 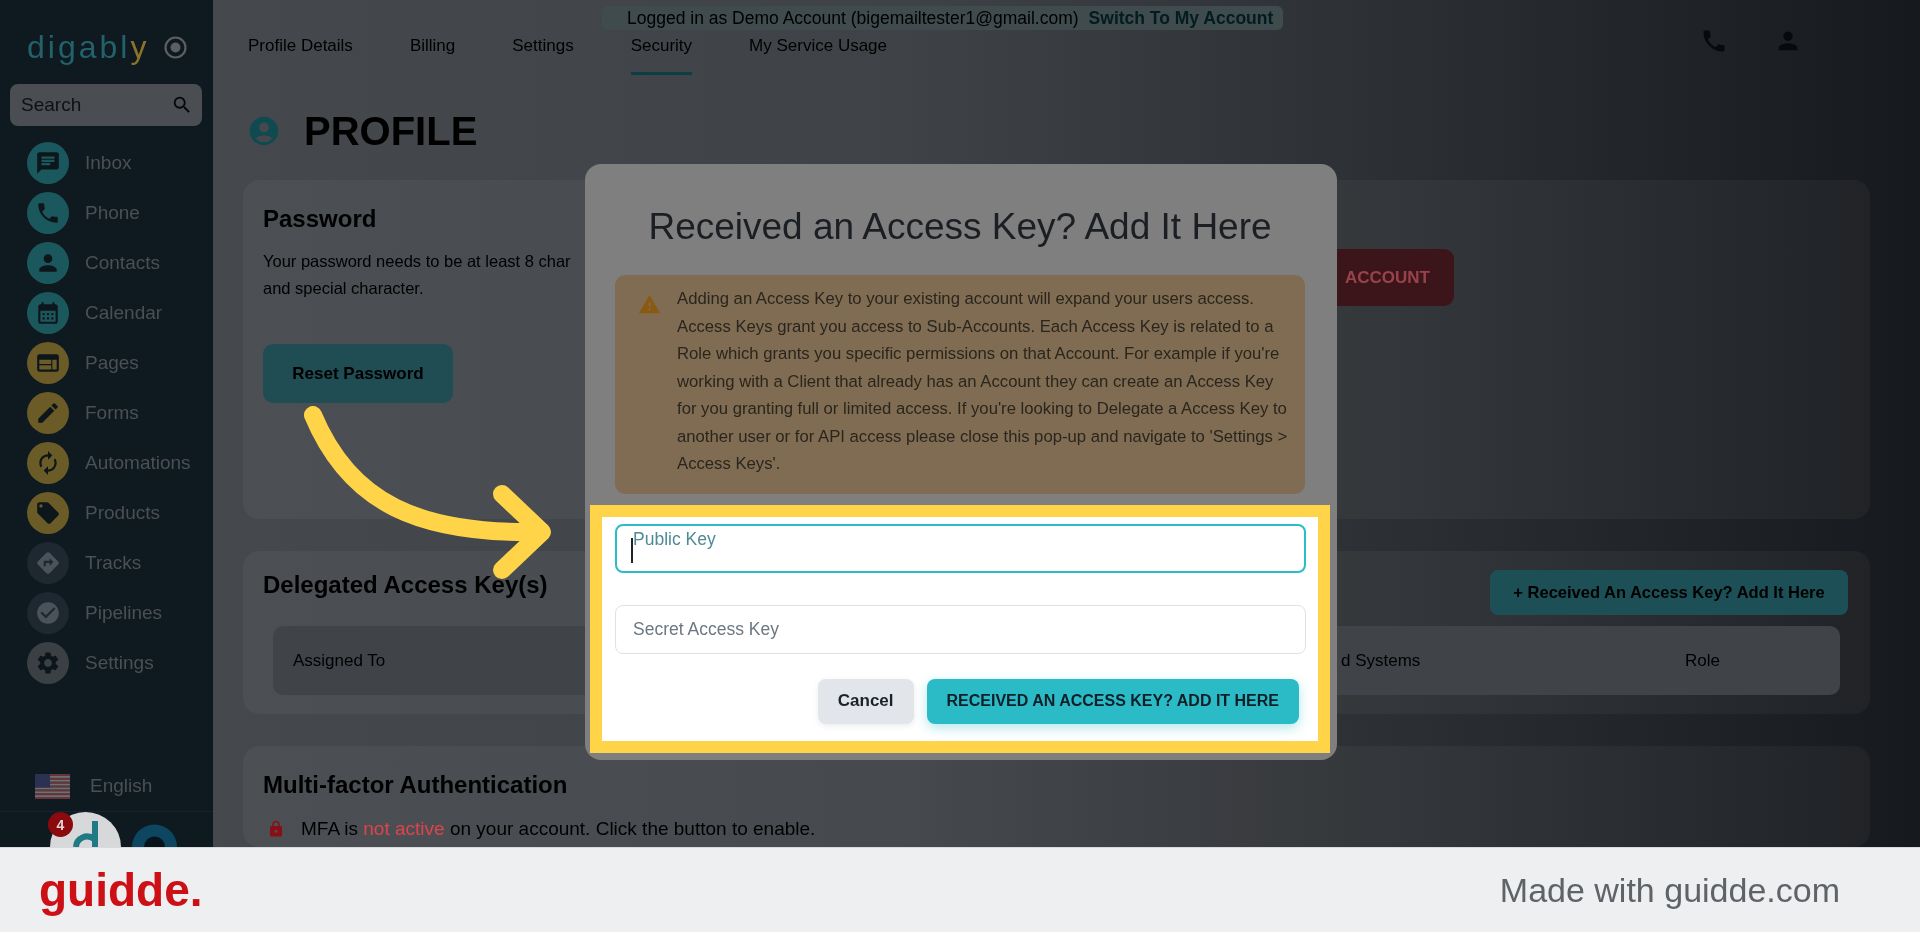 I want to click on account-button: ACCOUNT, so click(x=1395, y=277).